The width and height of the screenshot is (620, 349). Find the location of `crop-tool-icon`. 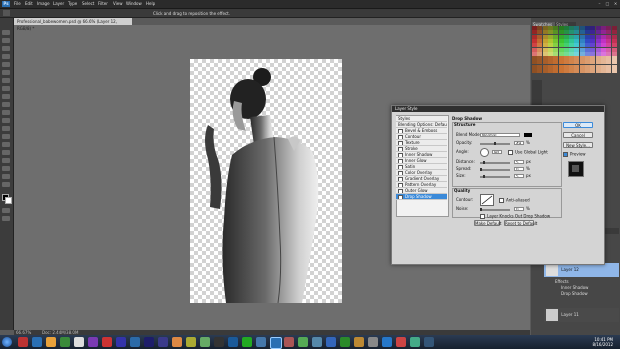

crop-tool-icon is located at coordinates (6, 64).